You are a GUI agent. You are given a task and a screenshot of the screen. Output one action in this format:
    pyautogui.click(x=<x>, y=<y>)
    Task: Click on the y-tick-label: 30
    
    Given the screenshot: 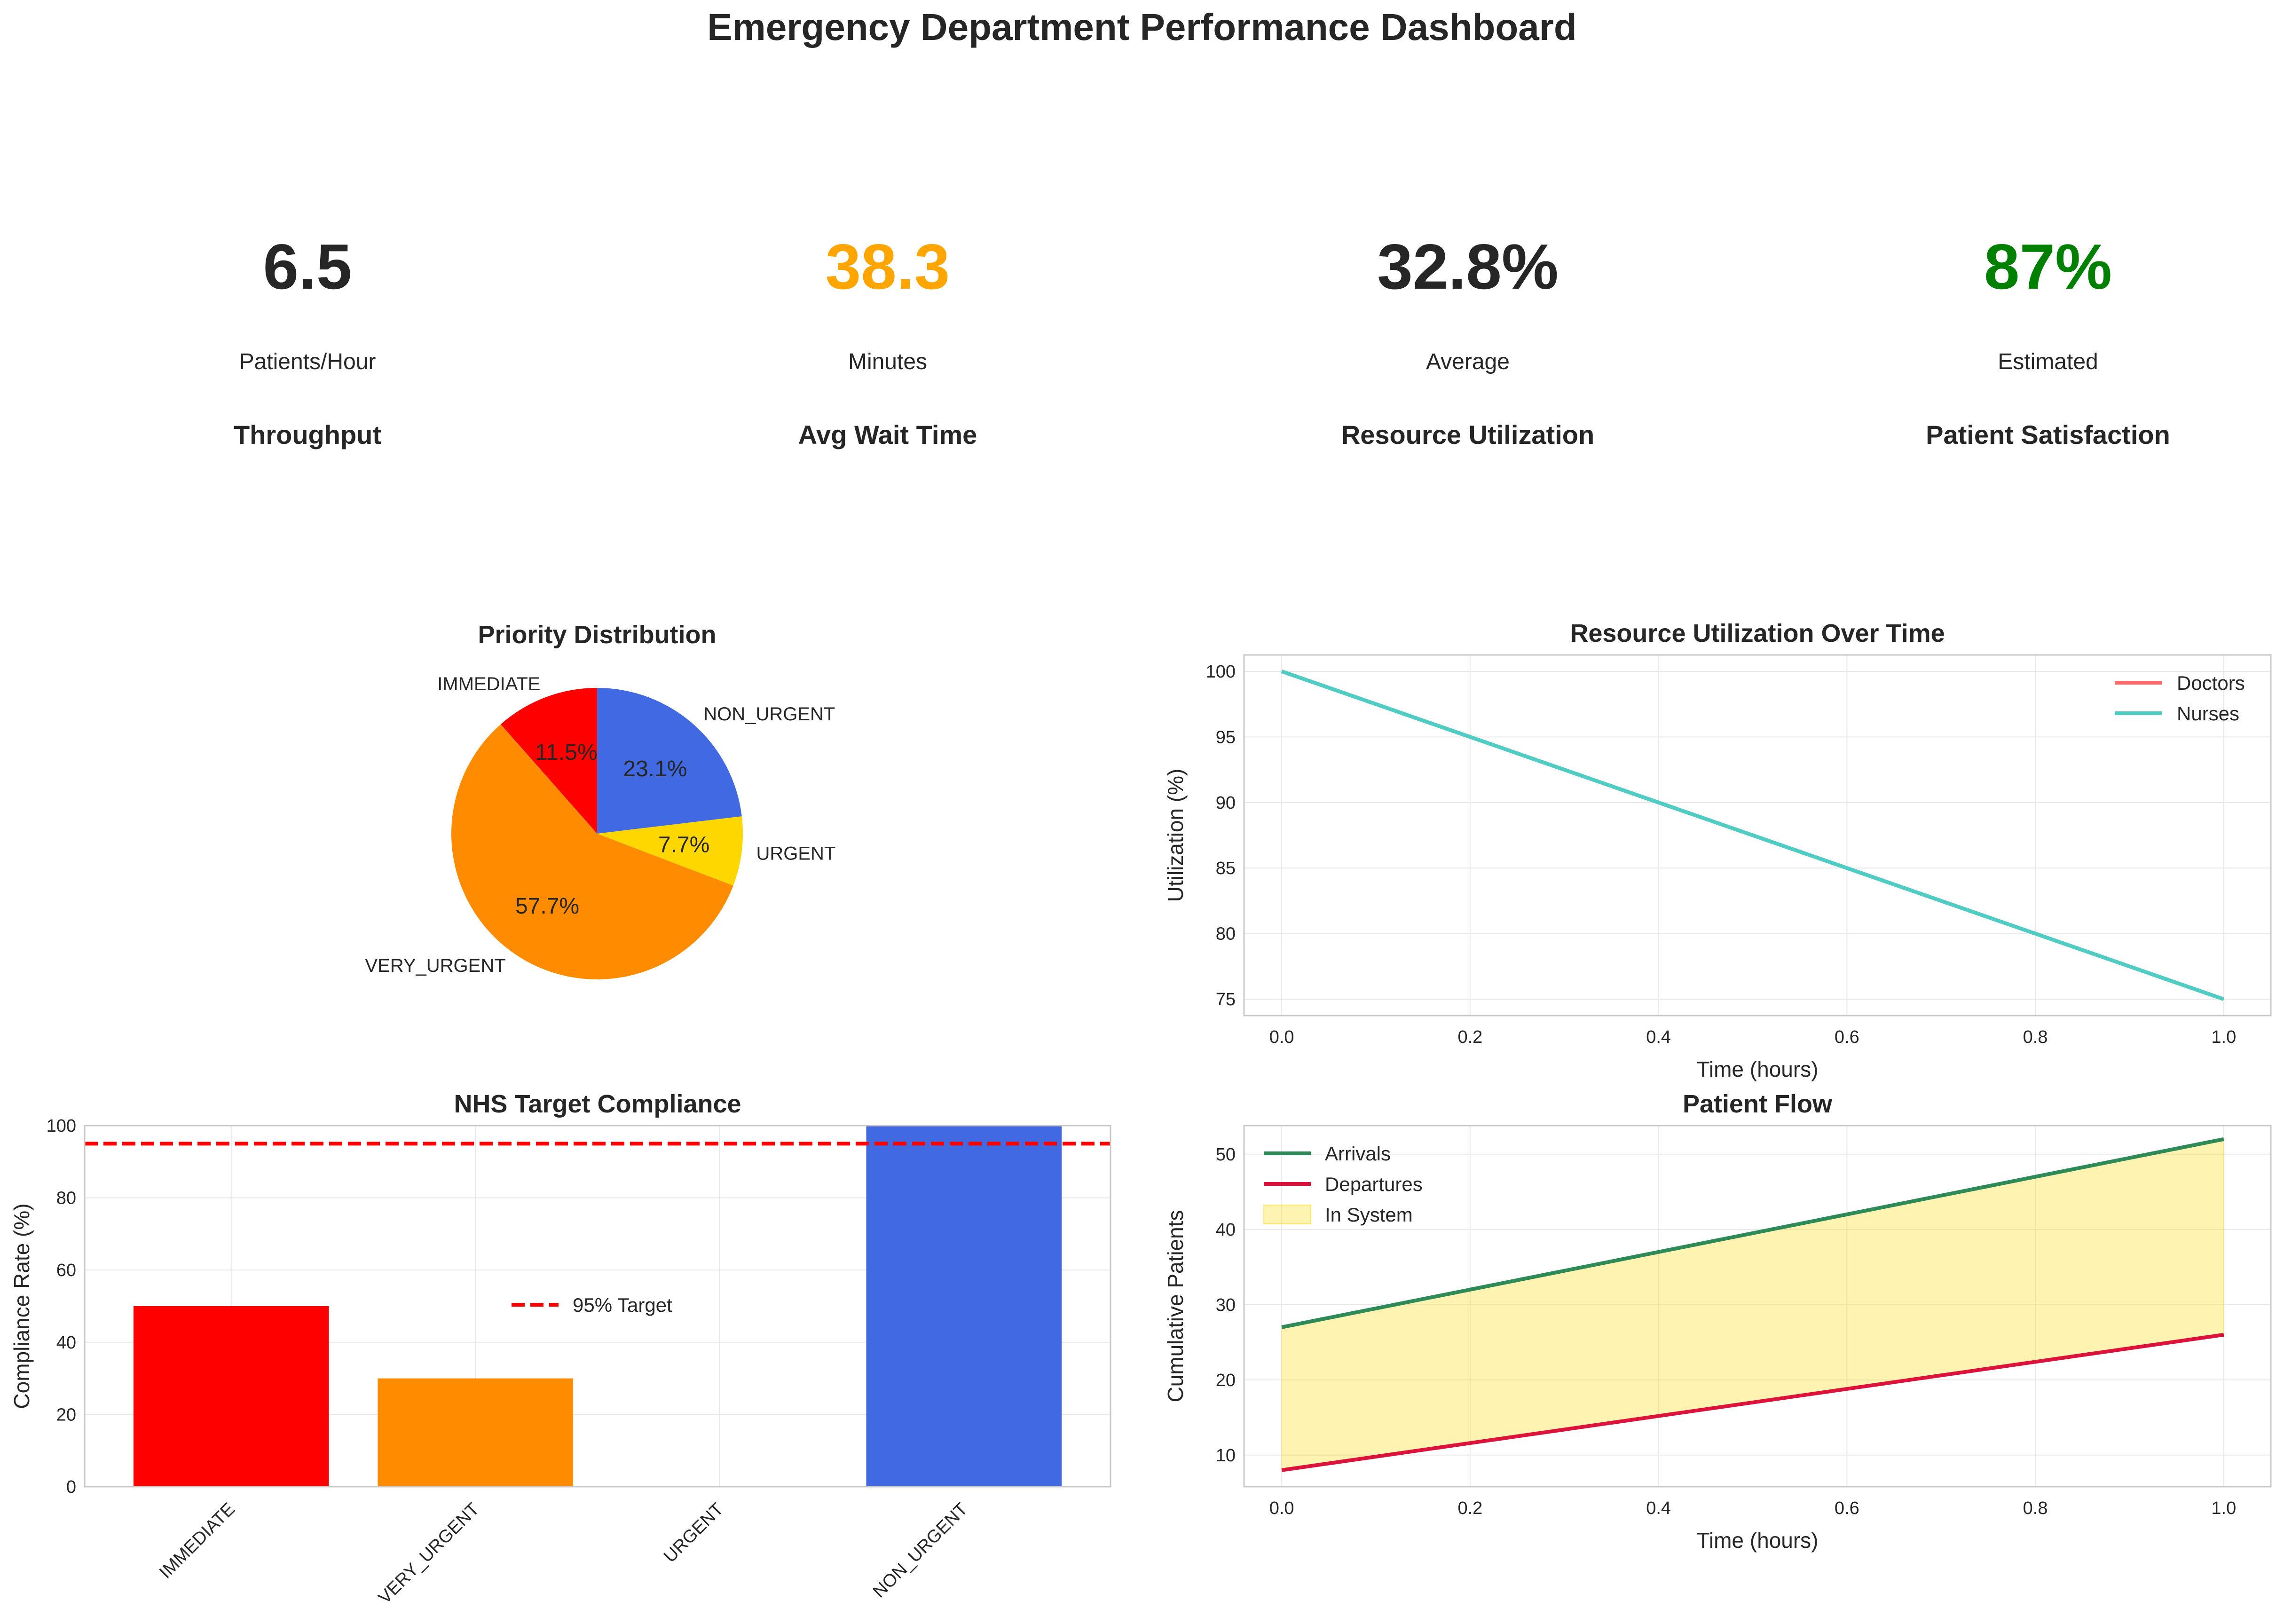 What is the action you would take?
    pyautogui.click(x=1226, y=1305)
    